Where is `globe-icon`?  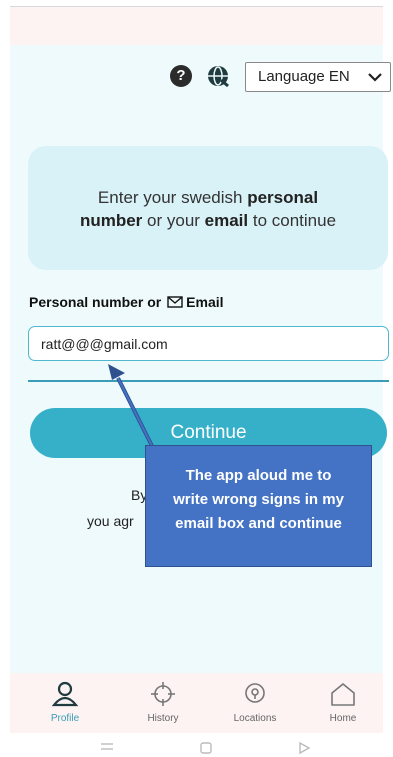
globe-icon is located at coordinates (218, 76).